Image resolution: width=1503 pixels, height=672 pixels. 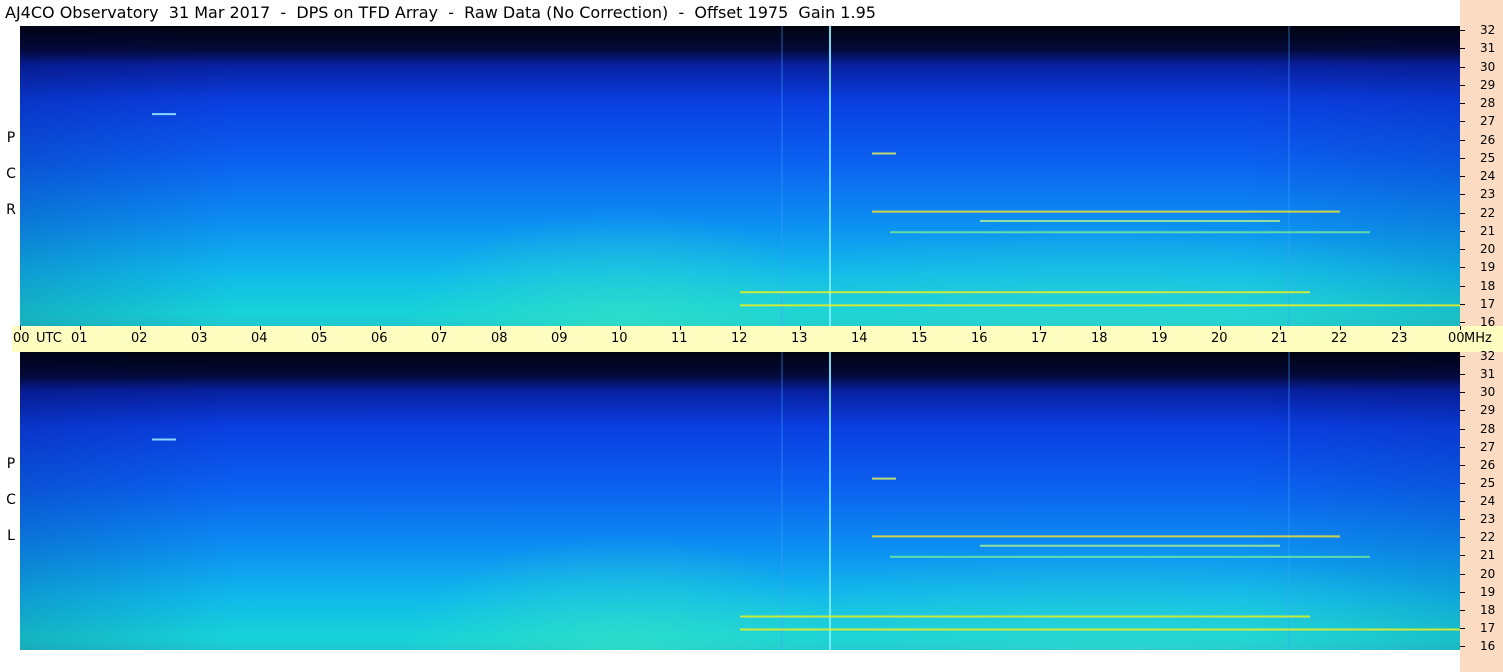 I want to click on lcp-letter-p: P, so click(x=11, y=464).